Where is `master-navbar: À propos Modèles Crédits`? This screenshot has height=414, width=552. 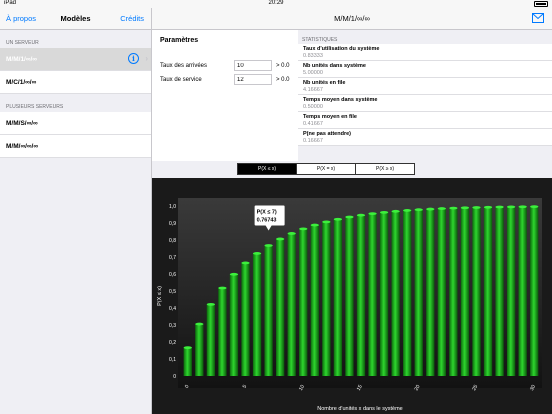 master-navbar: À propos Modèles Crédits is located at coordinates (75, 19).